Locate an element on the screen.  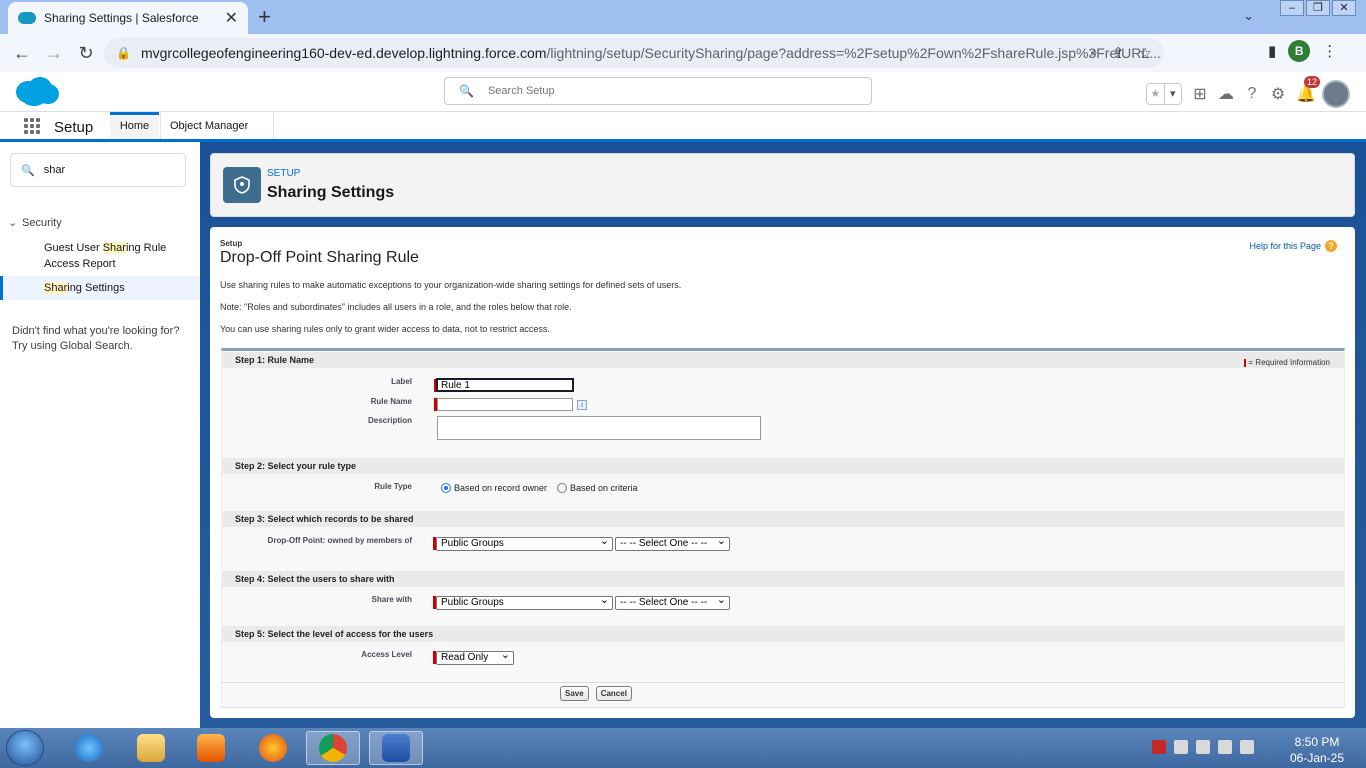
owned-by-group-select: -- -- Select One -- -- is located at coordinates (672, 543).